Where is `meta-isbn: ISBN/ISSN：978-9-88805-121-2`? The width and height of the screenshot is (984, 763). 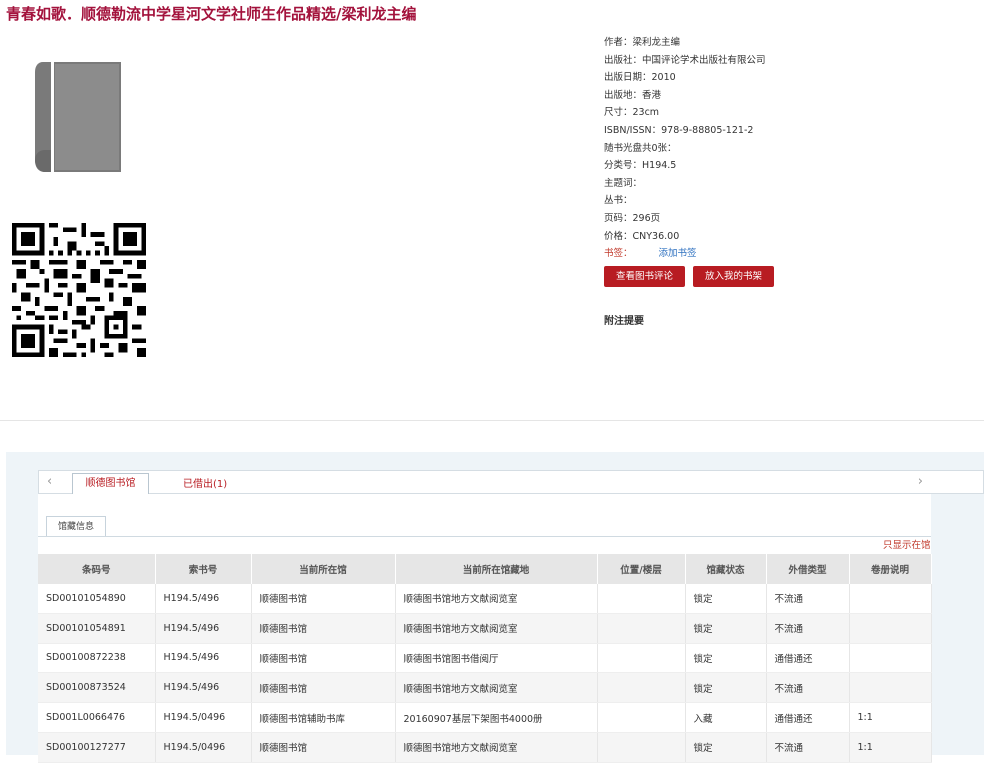
meta-isbn: ISBN/ISSN：978-9-88805-121-2 is located at coordinates (679, 130).